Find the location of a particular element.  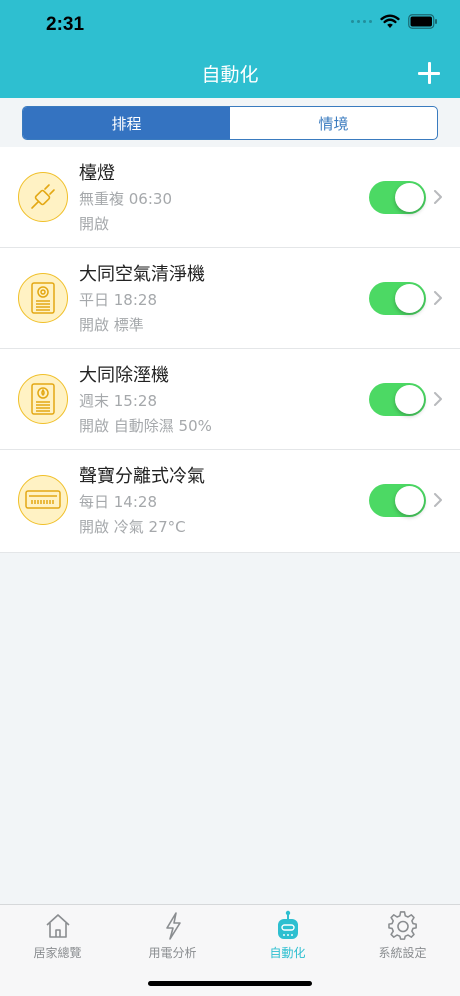

app-header: 2:31 自動化 is located at coordinates (230, 49).